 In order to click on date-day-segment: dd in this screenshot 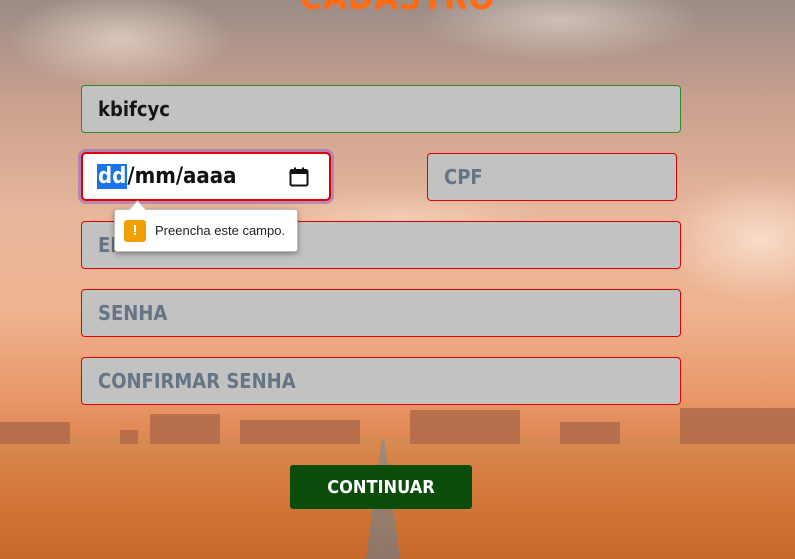, I will do `click(112, 176)`.